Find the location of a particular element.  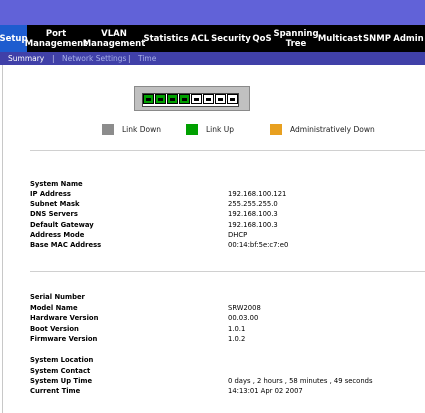

subnav-summary: Summary is located at coordinates (26, 58).